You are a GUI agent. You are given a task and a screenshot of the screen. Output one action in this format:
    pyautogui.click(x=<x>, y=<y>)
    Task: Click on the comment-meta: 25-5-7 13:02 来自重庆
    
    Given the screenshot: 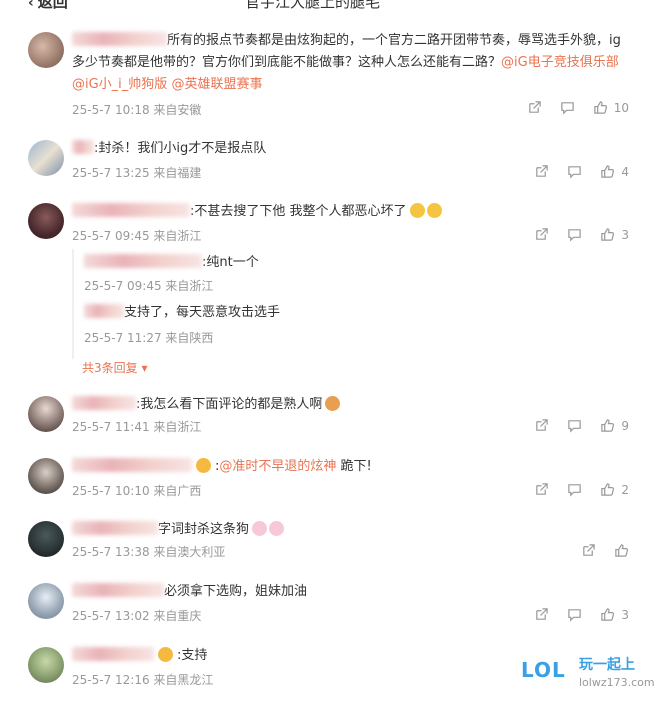 What is the action you would take?
    pyautogui.click(x=137, y=616)
    